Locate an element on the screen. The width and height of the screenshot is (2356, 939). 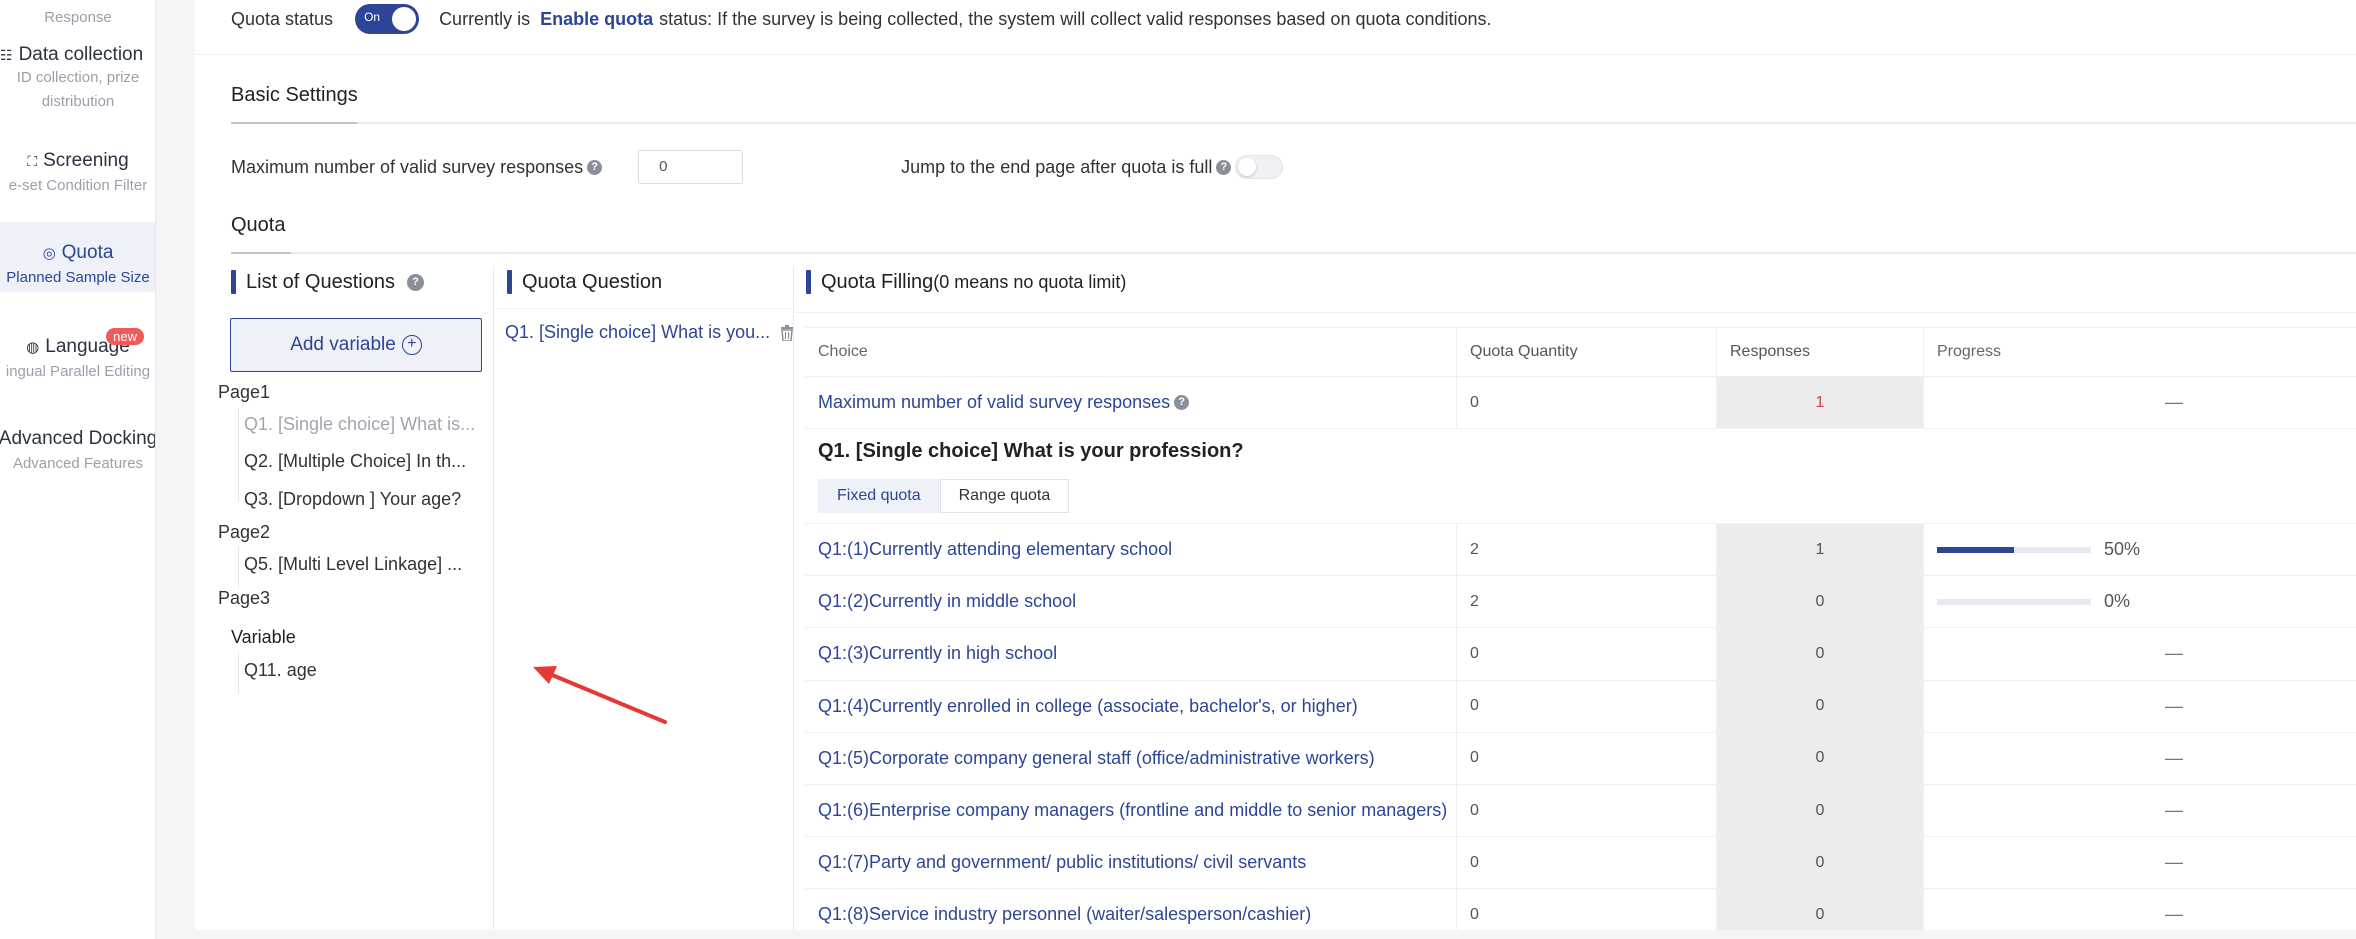
plus-circle-icon: + is located at coordinates (411, 345).